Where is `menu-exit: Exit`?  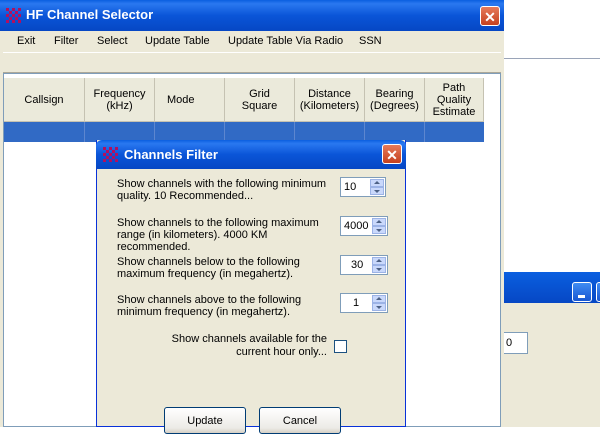 menu-exit: Exit is located at coordinates (26, 41).